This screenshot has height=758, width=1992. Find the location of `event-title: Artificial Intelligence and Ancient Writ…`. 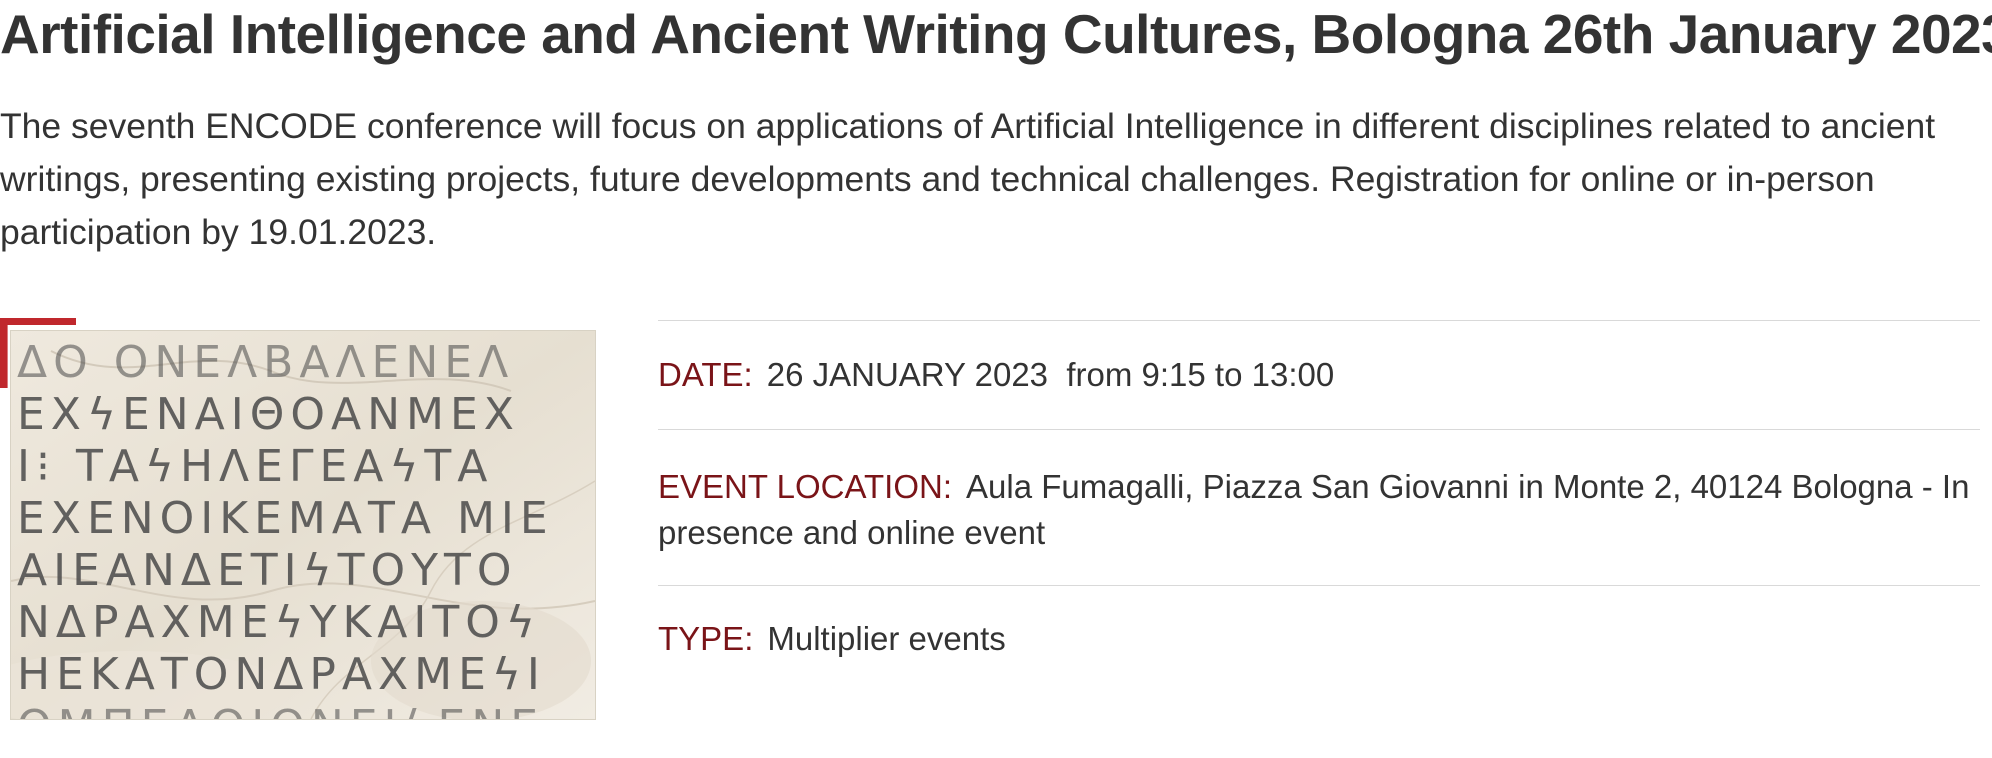

event-title: Artificial Intelligence and Ancient Writ… is located at coordinates (996, 34).